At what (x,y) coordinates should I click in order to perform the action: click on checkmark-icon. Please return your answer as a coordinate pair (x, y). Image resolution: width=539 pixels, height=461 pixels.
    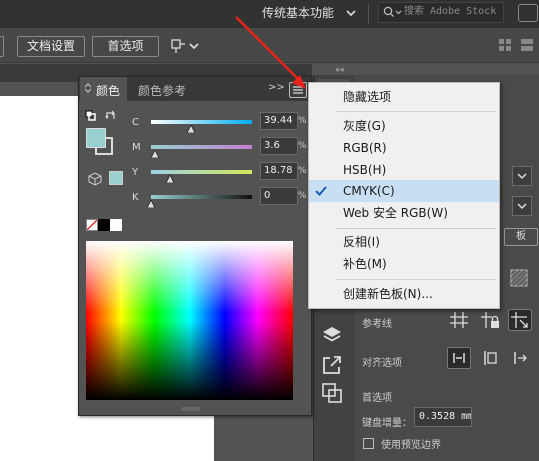
    Looking at the image, I should click on (321, 191).